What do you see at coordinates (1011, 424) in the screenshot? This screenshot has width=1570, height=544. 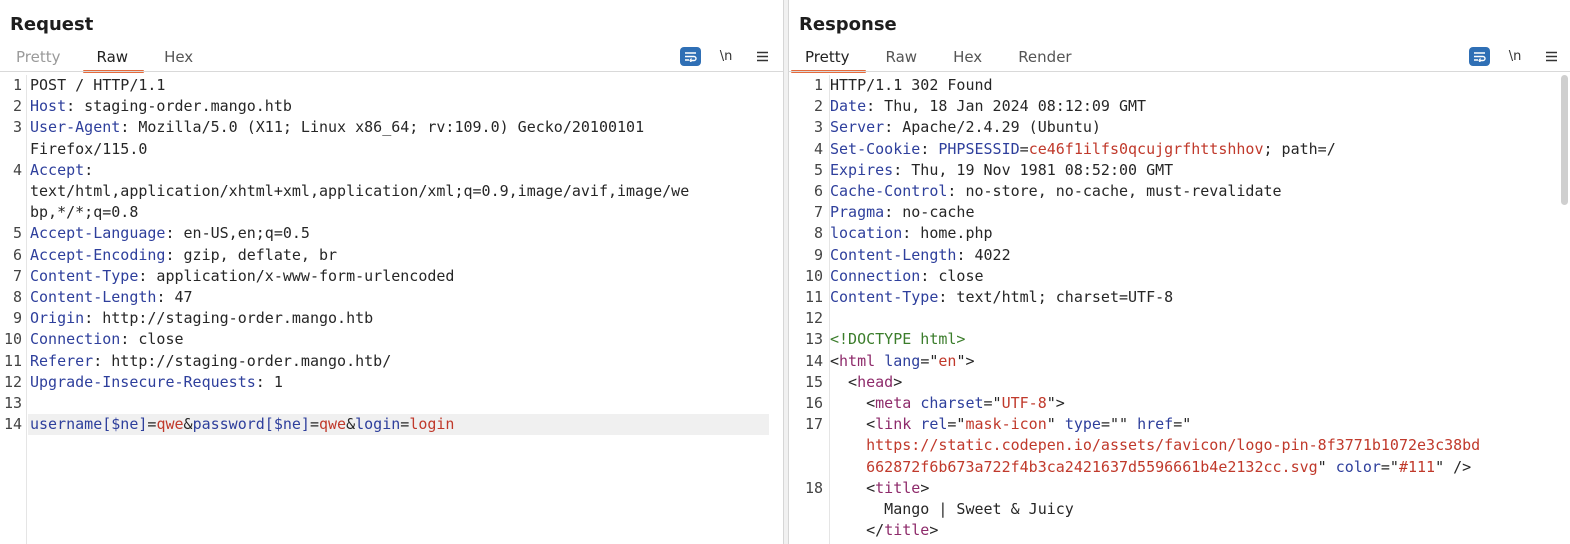 I see `code-line: <link rel="mask-icon" type="" href="` at bounding box center [1011, 424].